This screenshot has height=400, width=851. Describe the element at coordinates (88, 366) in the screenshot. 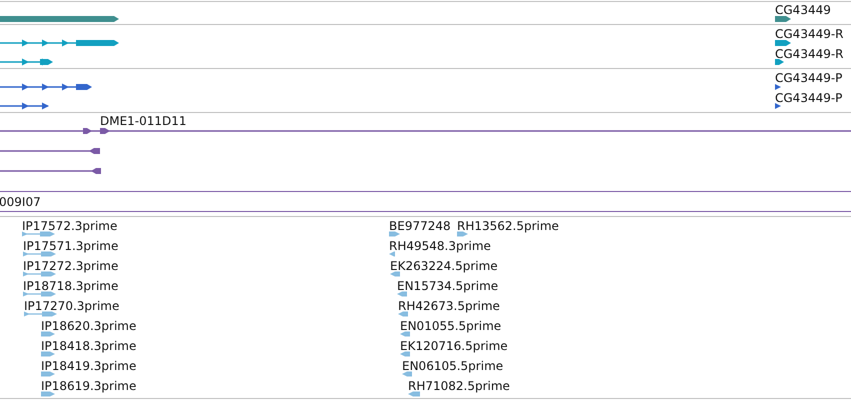

I see `feature-label: IP18419.3prime` at that location.